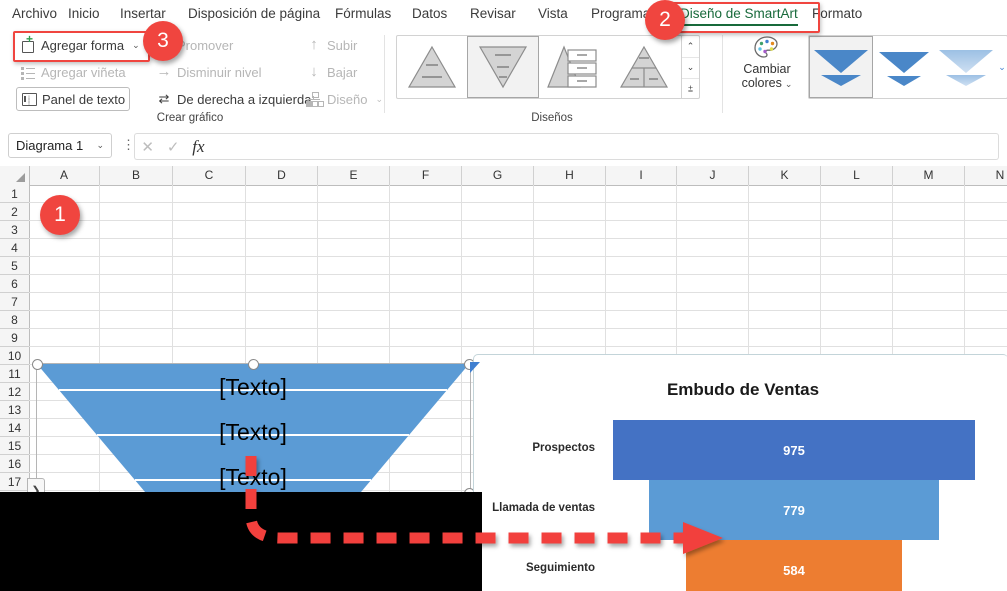 Image resolution: width=1007 pixels, height=591 pixels. What do you see at coordinates (14, 392) in the screenshot?
I see `row-header-12: 12` at bounding box center [14, 392].